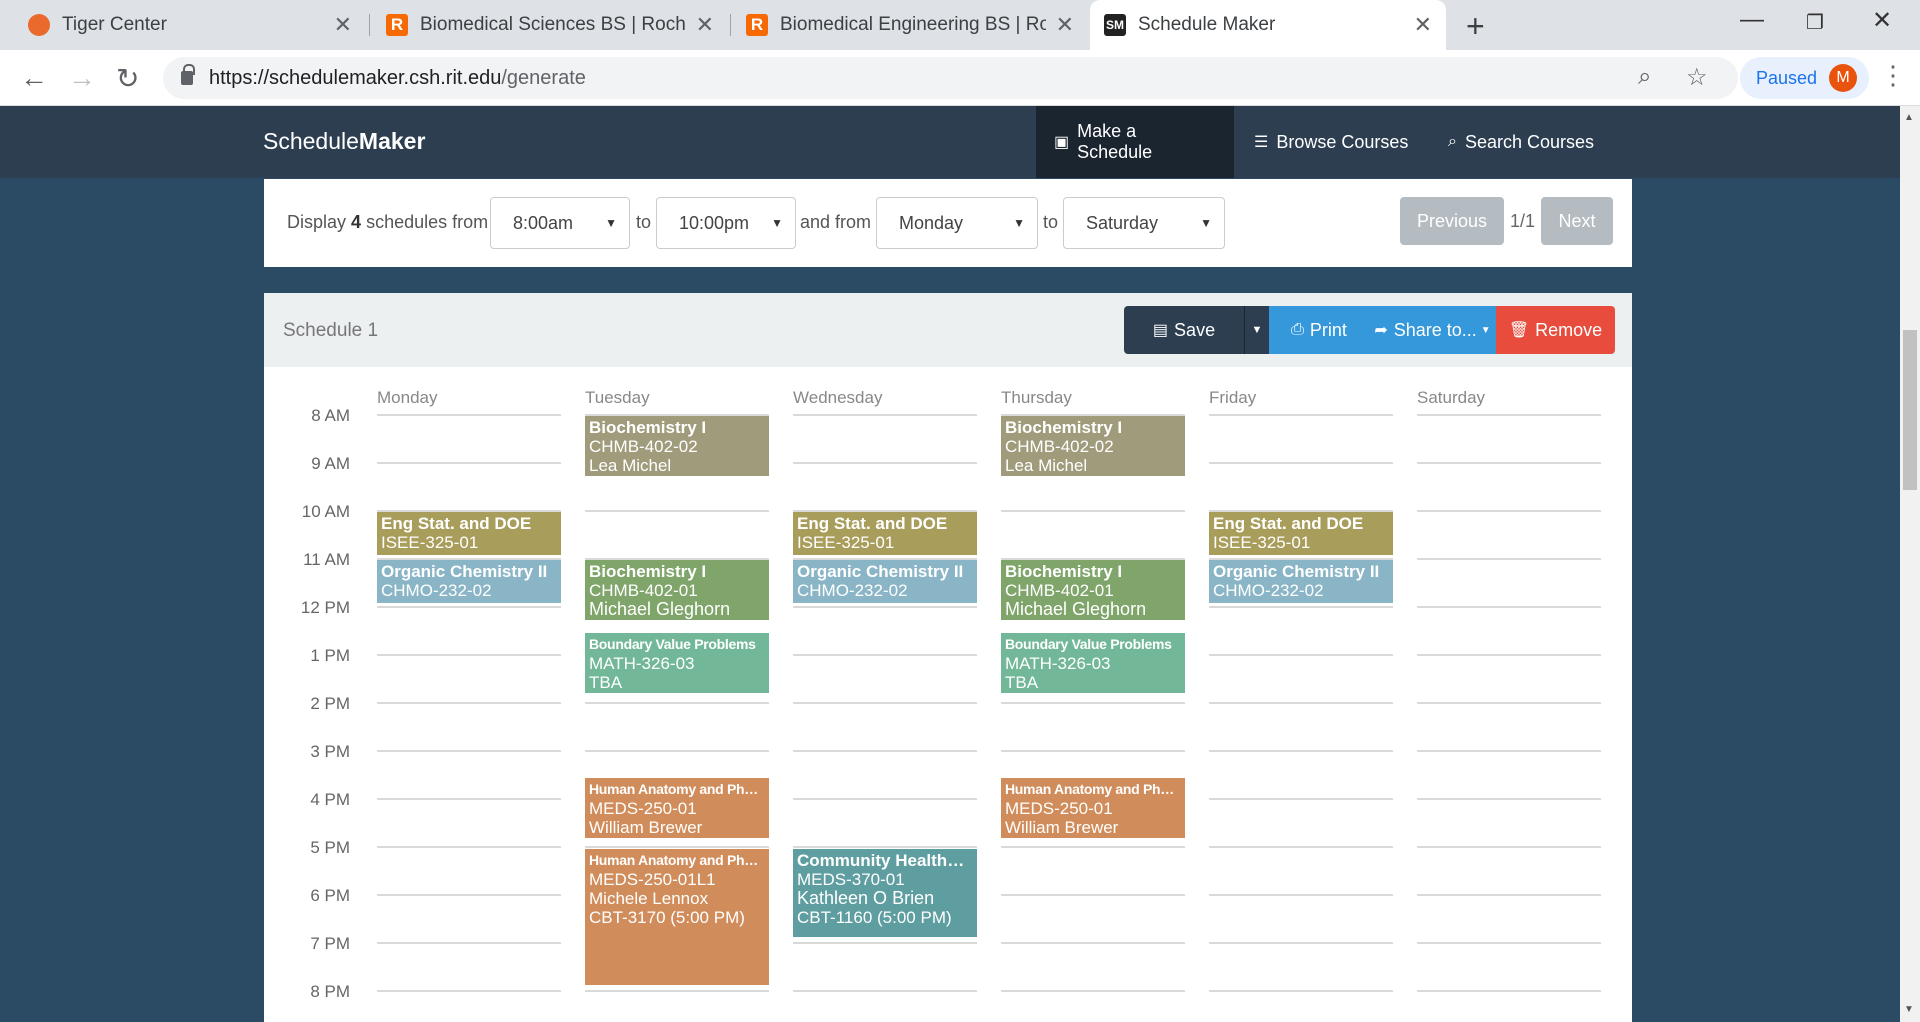 This screenshot has width=1920, height=1022. What do you see at coordinates (957, 223) in the screenshot?
I see `start-day-select: Monday ▼` at bounding box center [957, 223].